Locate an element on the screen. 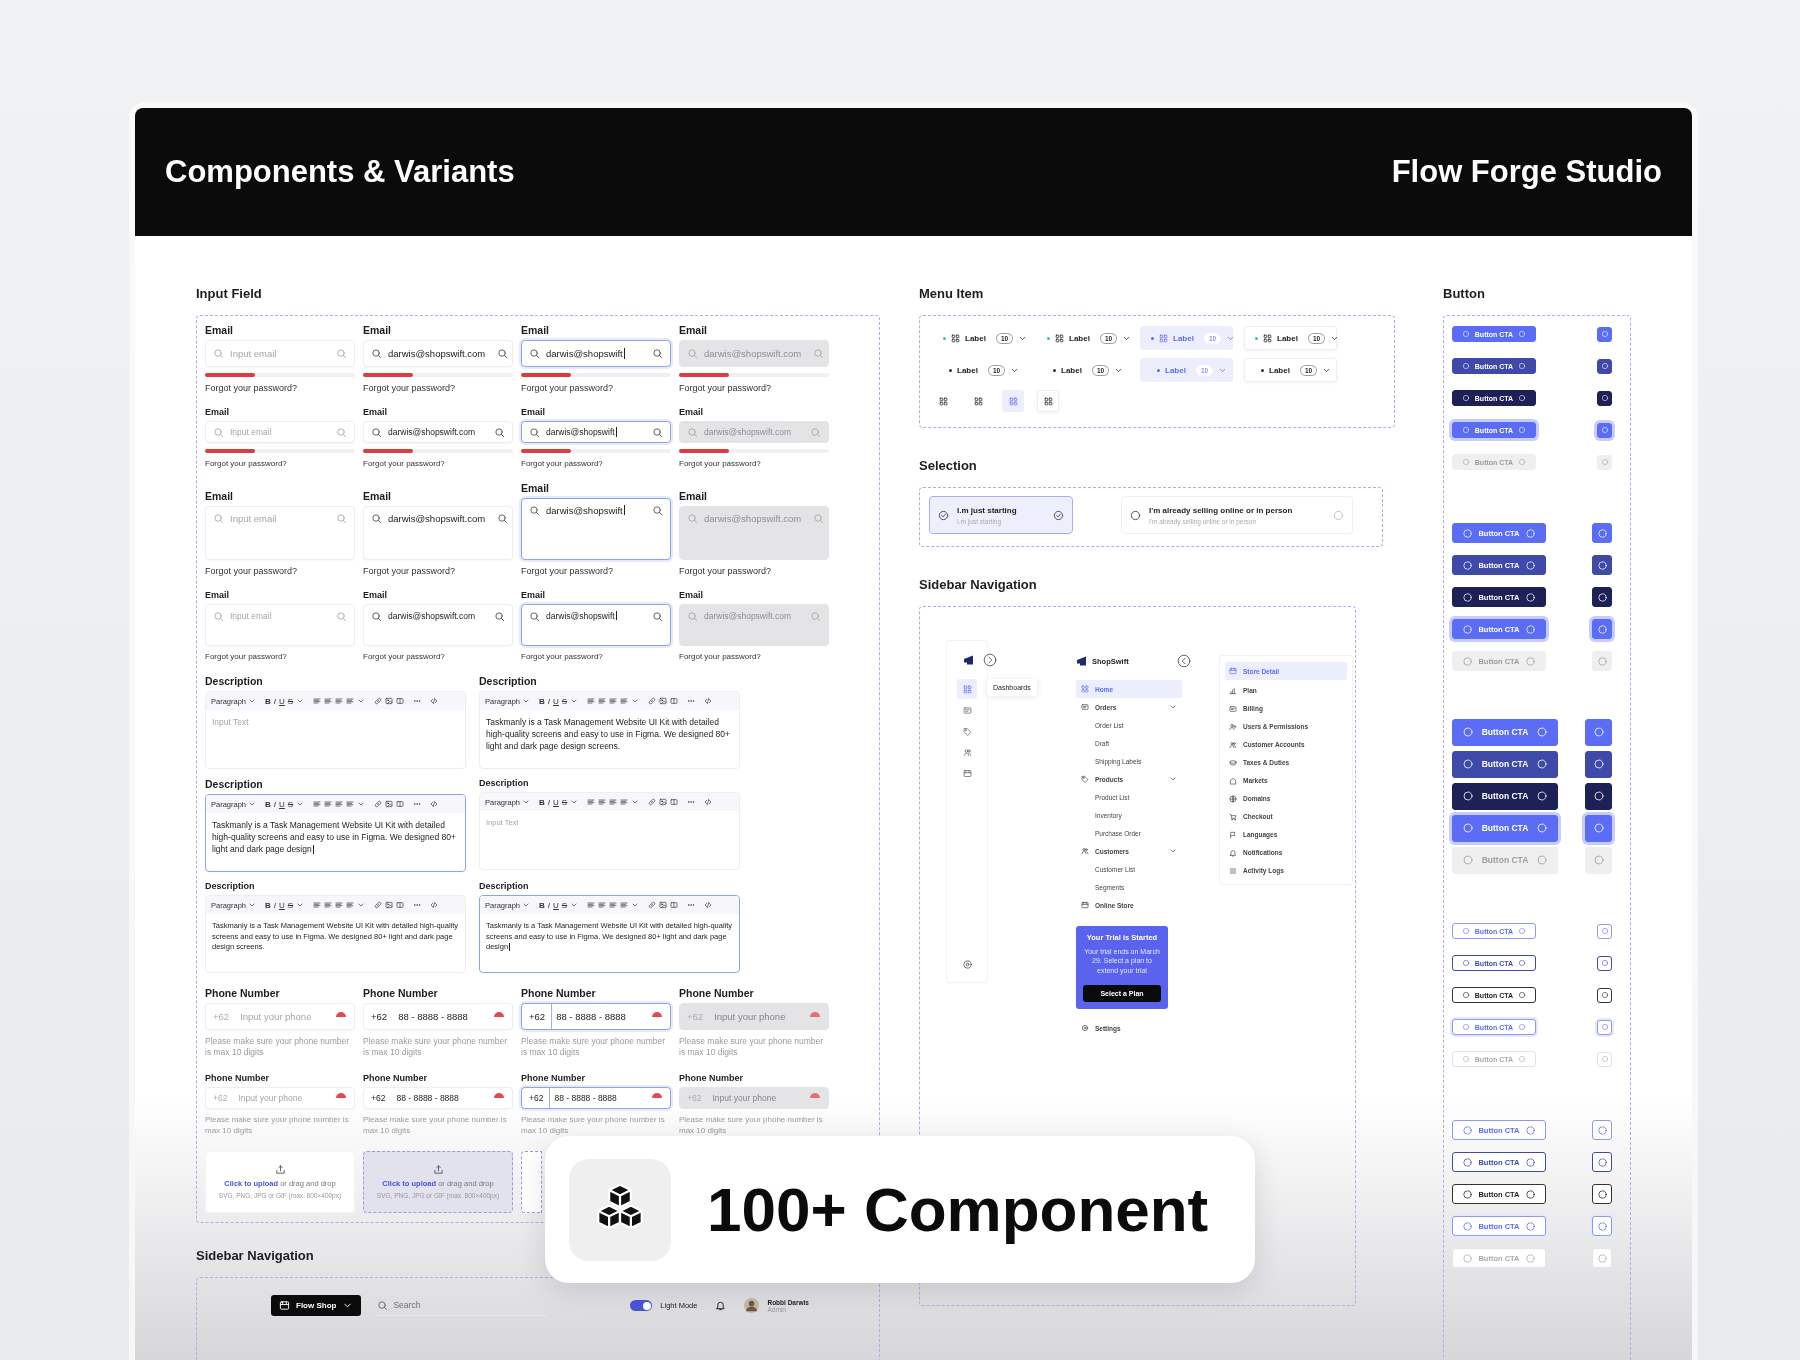 Image resolution: width=1800 pixels, height=1360 pixels. chevron-right-icon is located at coordinates (990, 660).